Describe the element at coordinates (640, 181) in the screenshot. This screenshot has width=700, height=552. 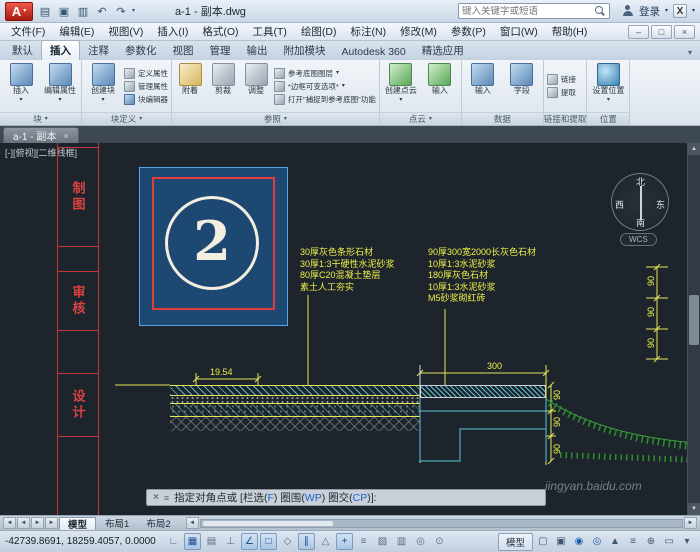
I see `compass-north: 北` at that location.